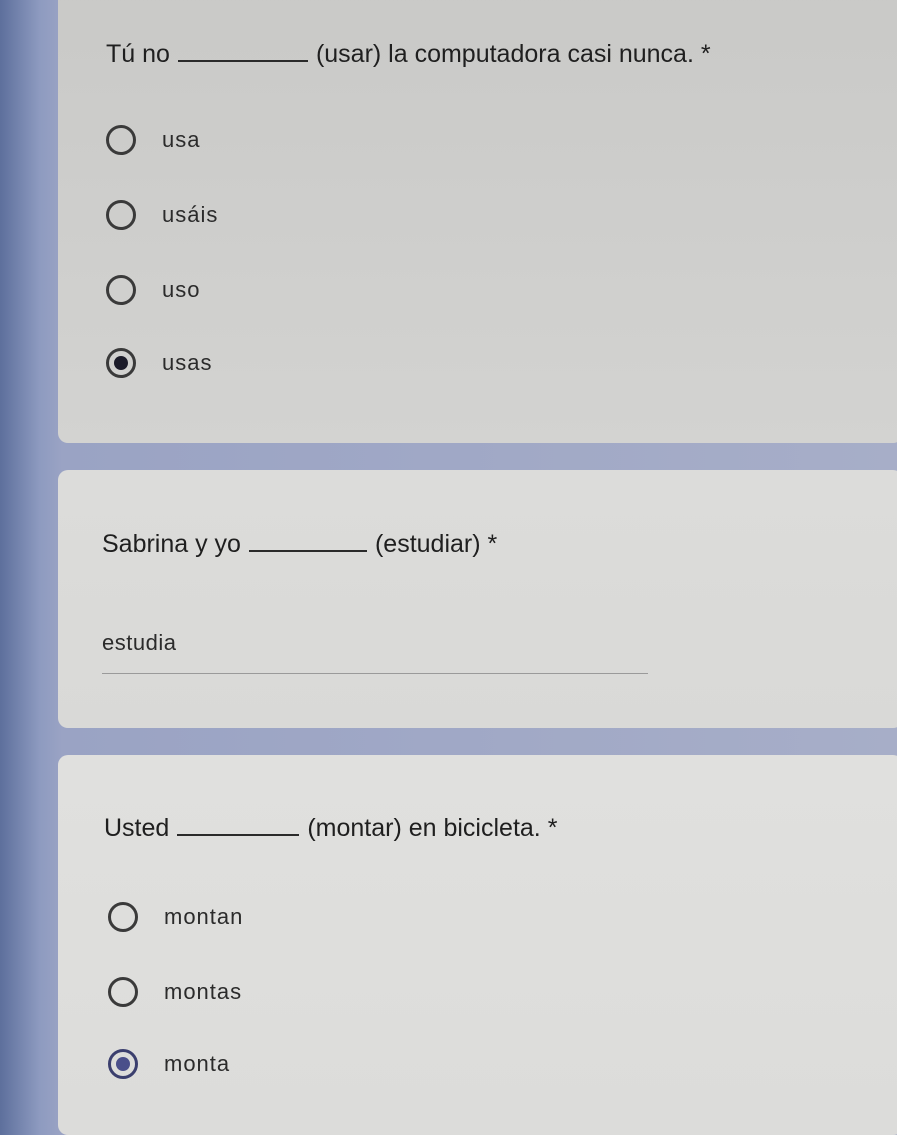  I want to click on radio-option: usa, so click(153, 140).